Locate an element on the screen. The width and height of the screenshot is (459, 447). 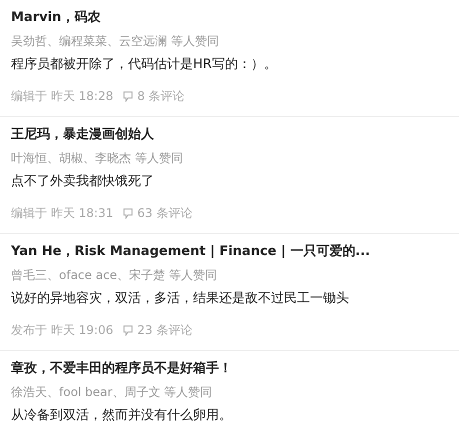
answer-text: 程序员都被开除了，代码估计是HR写的：）。 is located at coordinates (144, 65).